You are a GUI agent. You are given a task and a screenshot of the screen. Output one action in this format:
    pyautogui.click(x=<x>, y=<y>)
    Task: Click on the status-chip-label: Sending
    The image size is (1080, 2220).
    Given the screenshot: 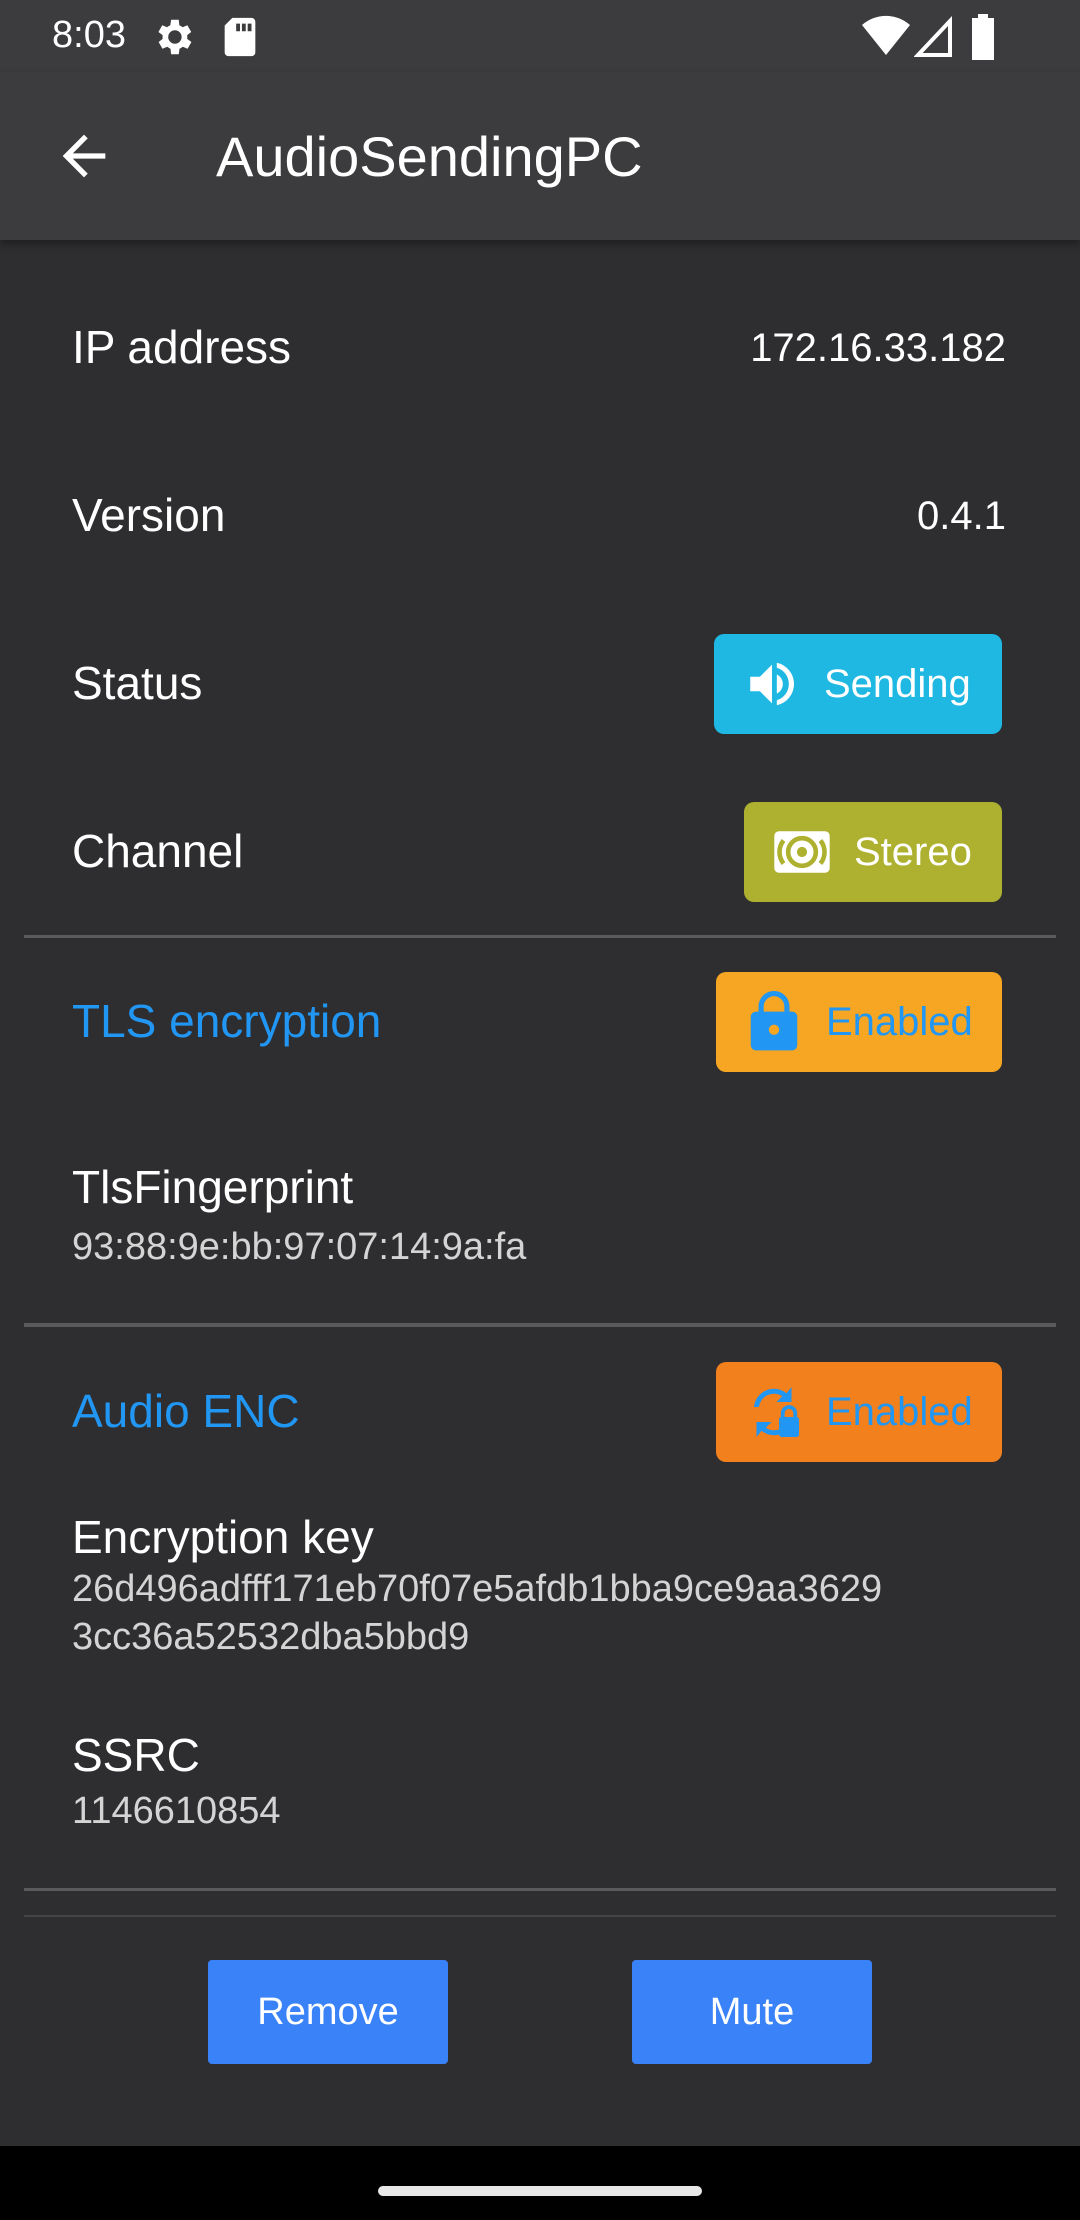 What is the action you would take?
    pyautogui.click(x=897, y=683)
    